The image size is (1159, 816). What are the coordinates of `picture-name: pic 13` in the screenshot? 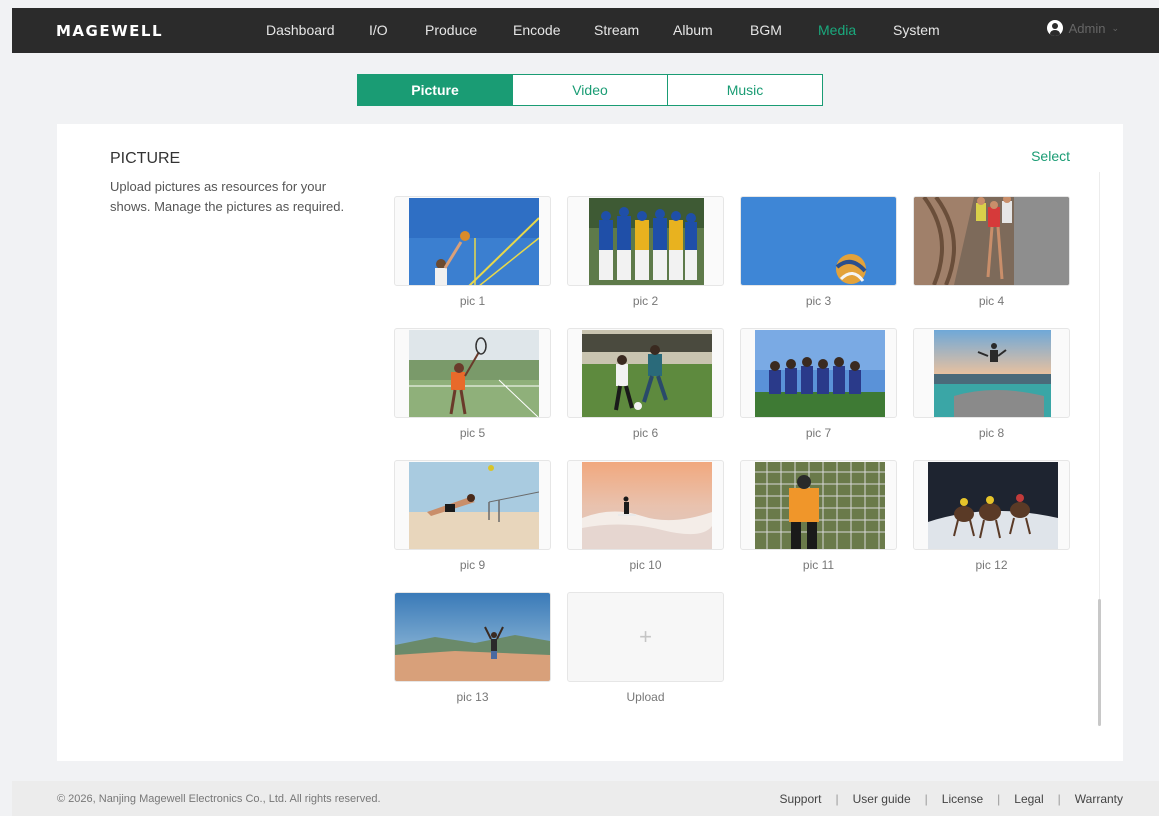 It's located at (472, 697).